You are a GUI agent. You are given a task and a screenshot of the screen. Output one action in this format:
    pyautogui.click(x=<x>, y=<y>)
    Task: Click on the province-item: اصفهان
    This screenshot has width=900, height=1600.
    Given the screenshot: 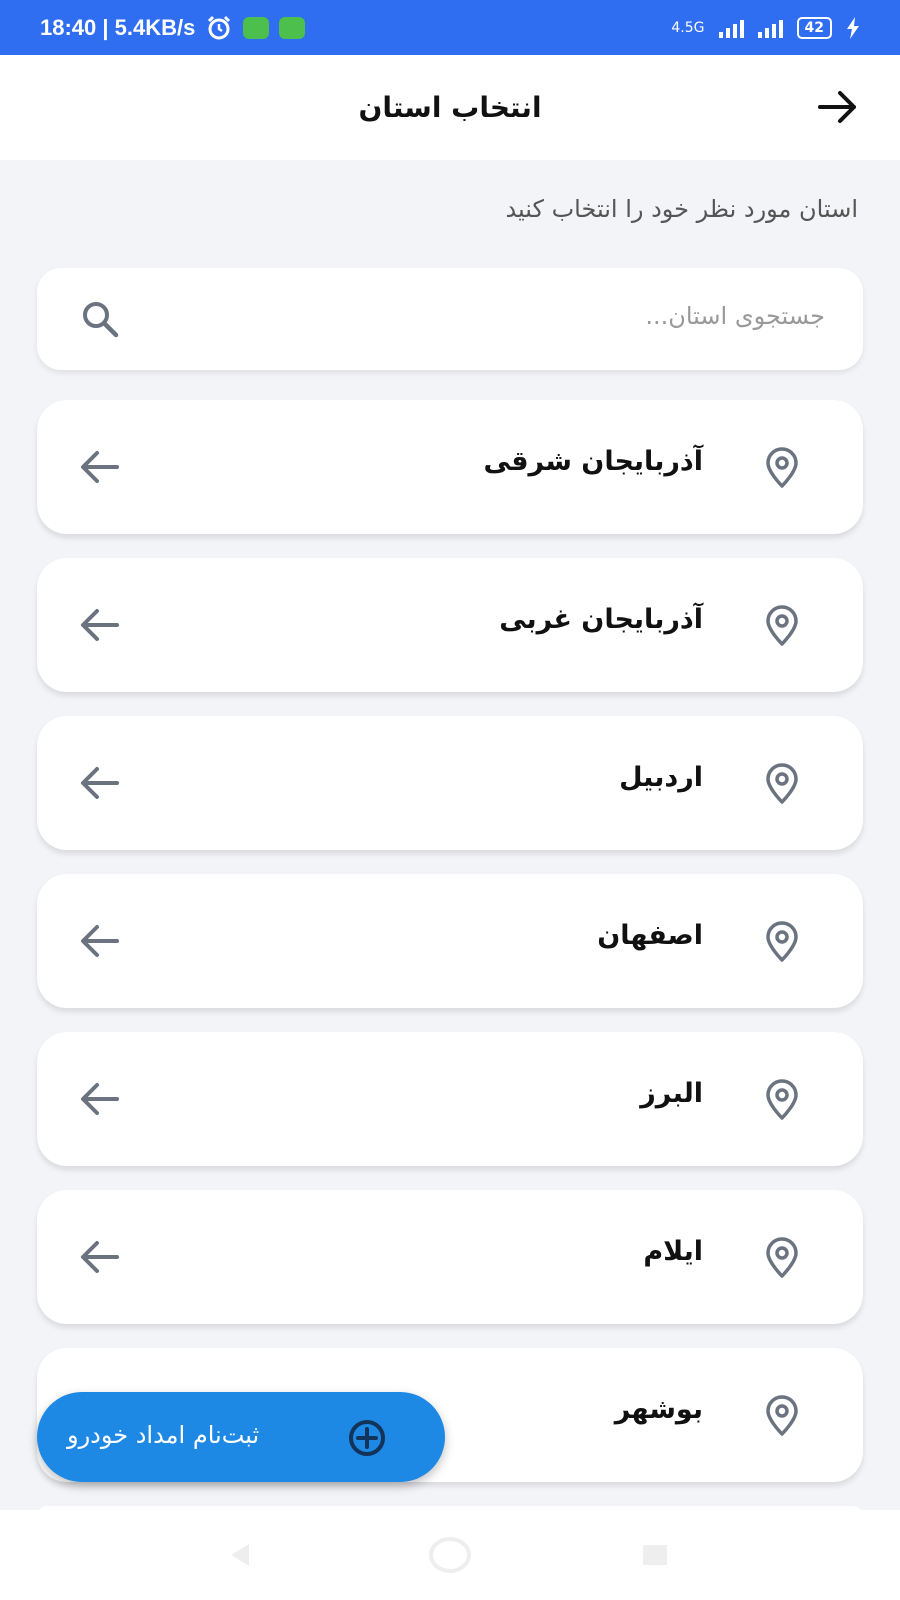 What is the action you would take?
    pyautogui.click(x=450, y=941)
    